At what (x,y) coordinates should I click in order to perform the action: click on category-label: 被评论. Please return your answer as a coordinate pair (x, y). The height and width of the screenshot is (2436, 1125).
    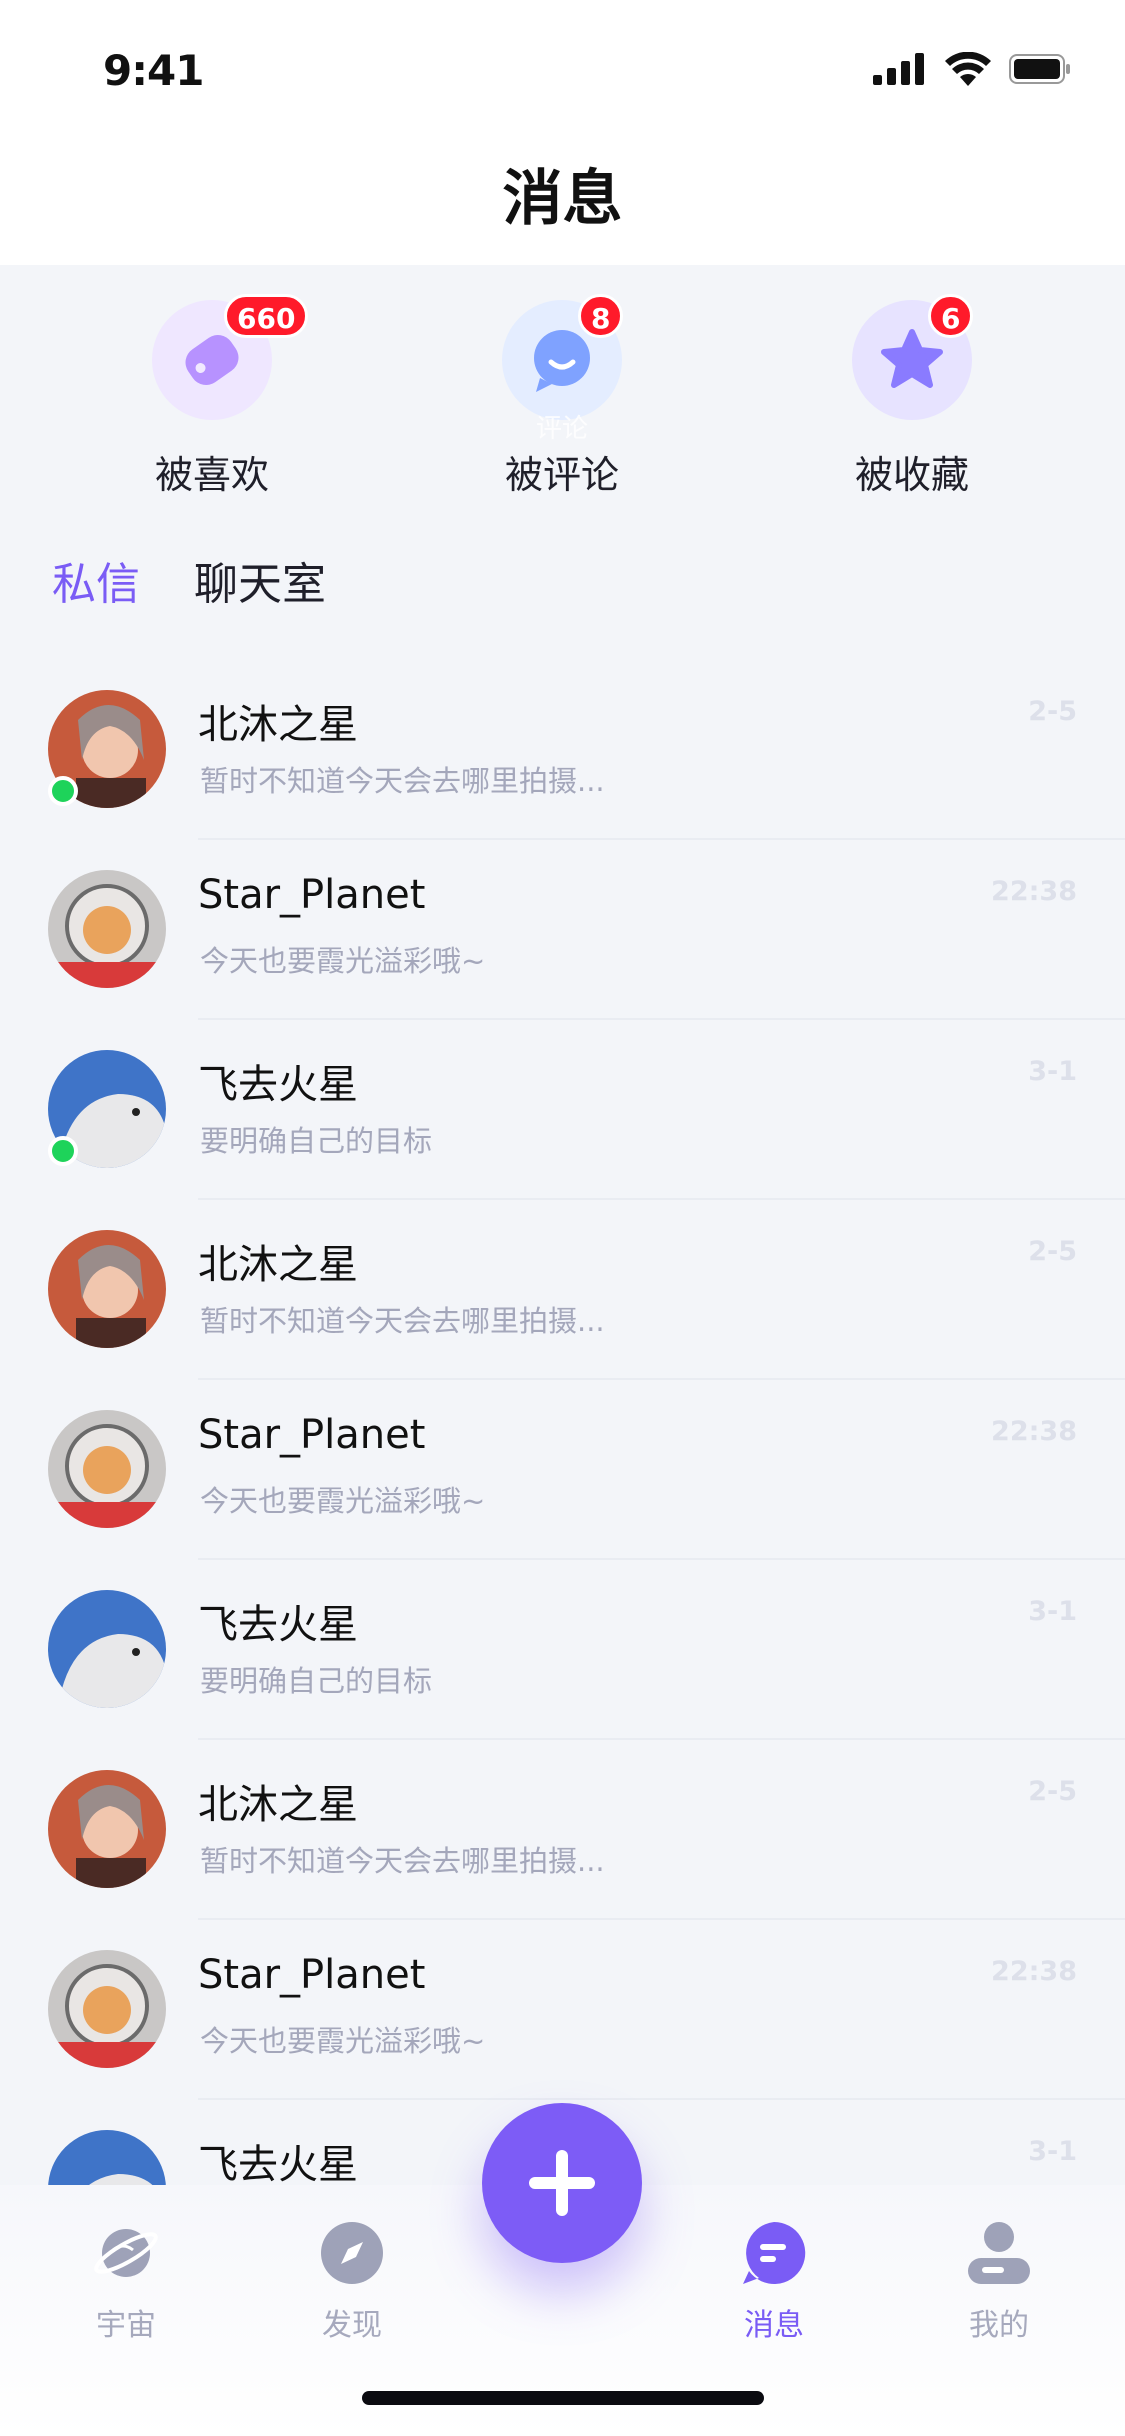
    Looking at the image, I should click on (561, 475).